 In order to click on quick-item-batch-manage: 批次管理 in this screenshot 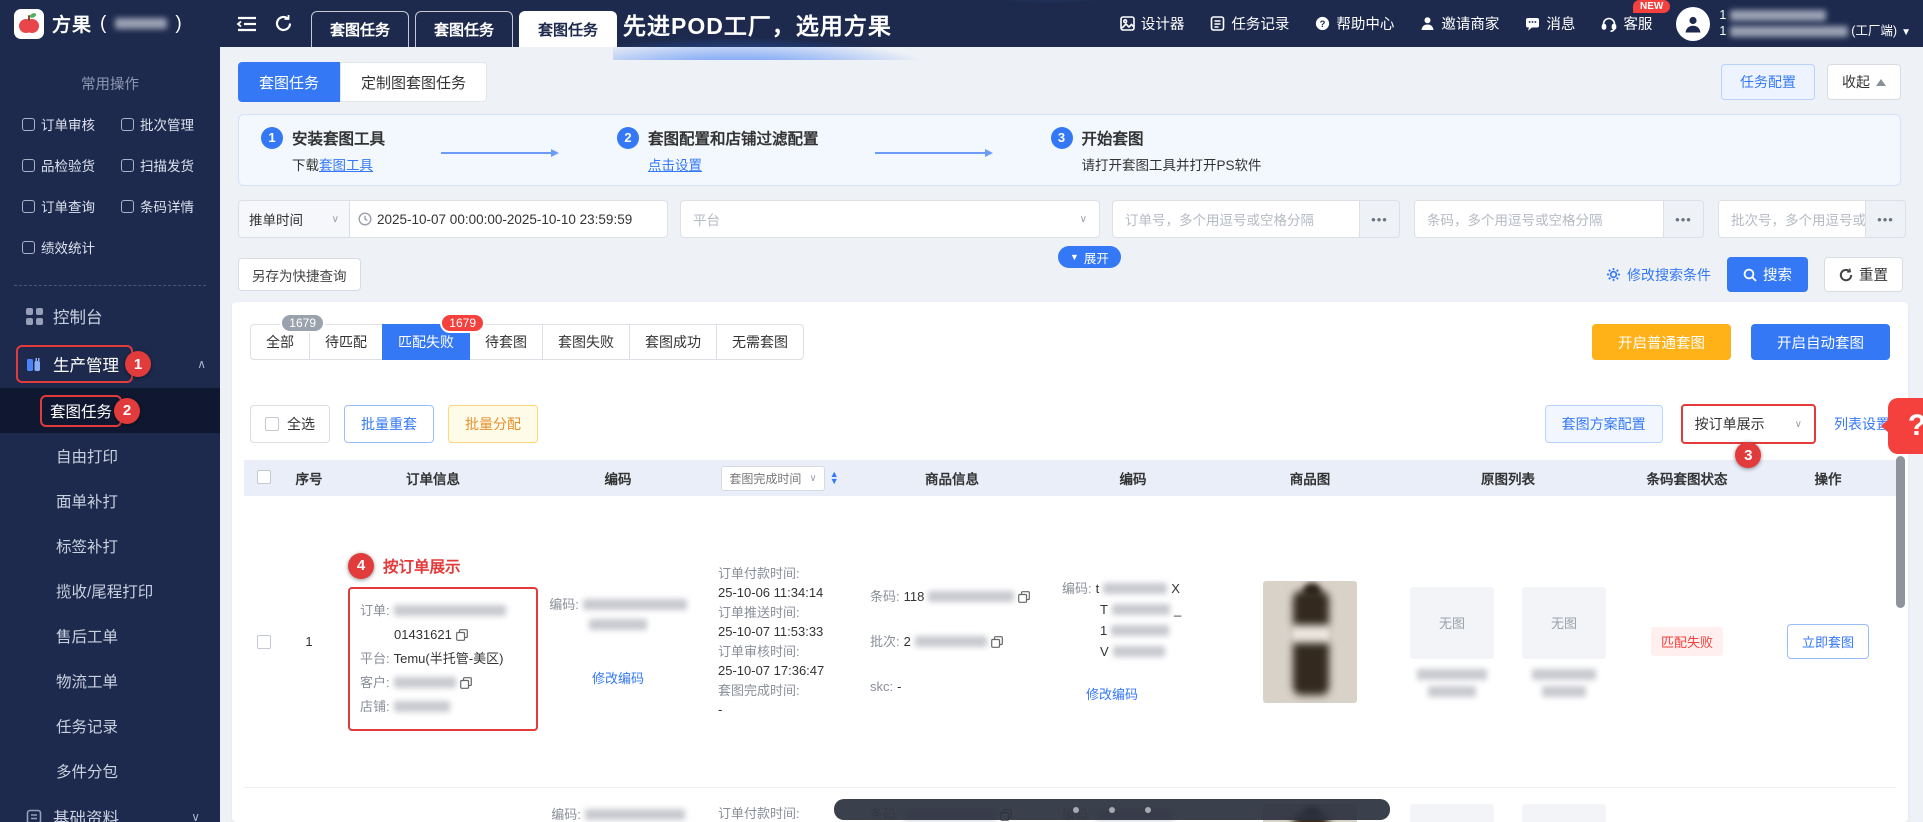, I will do `click(170, 124)`.